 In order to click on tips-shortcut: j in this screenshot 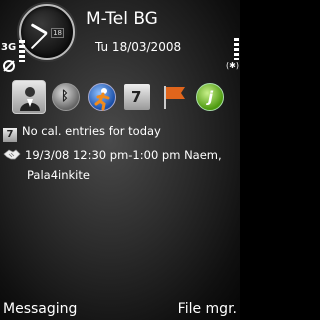, I will do `click(210, 97)`.